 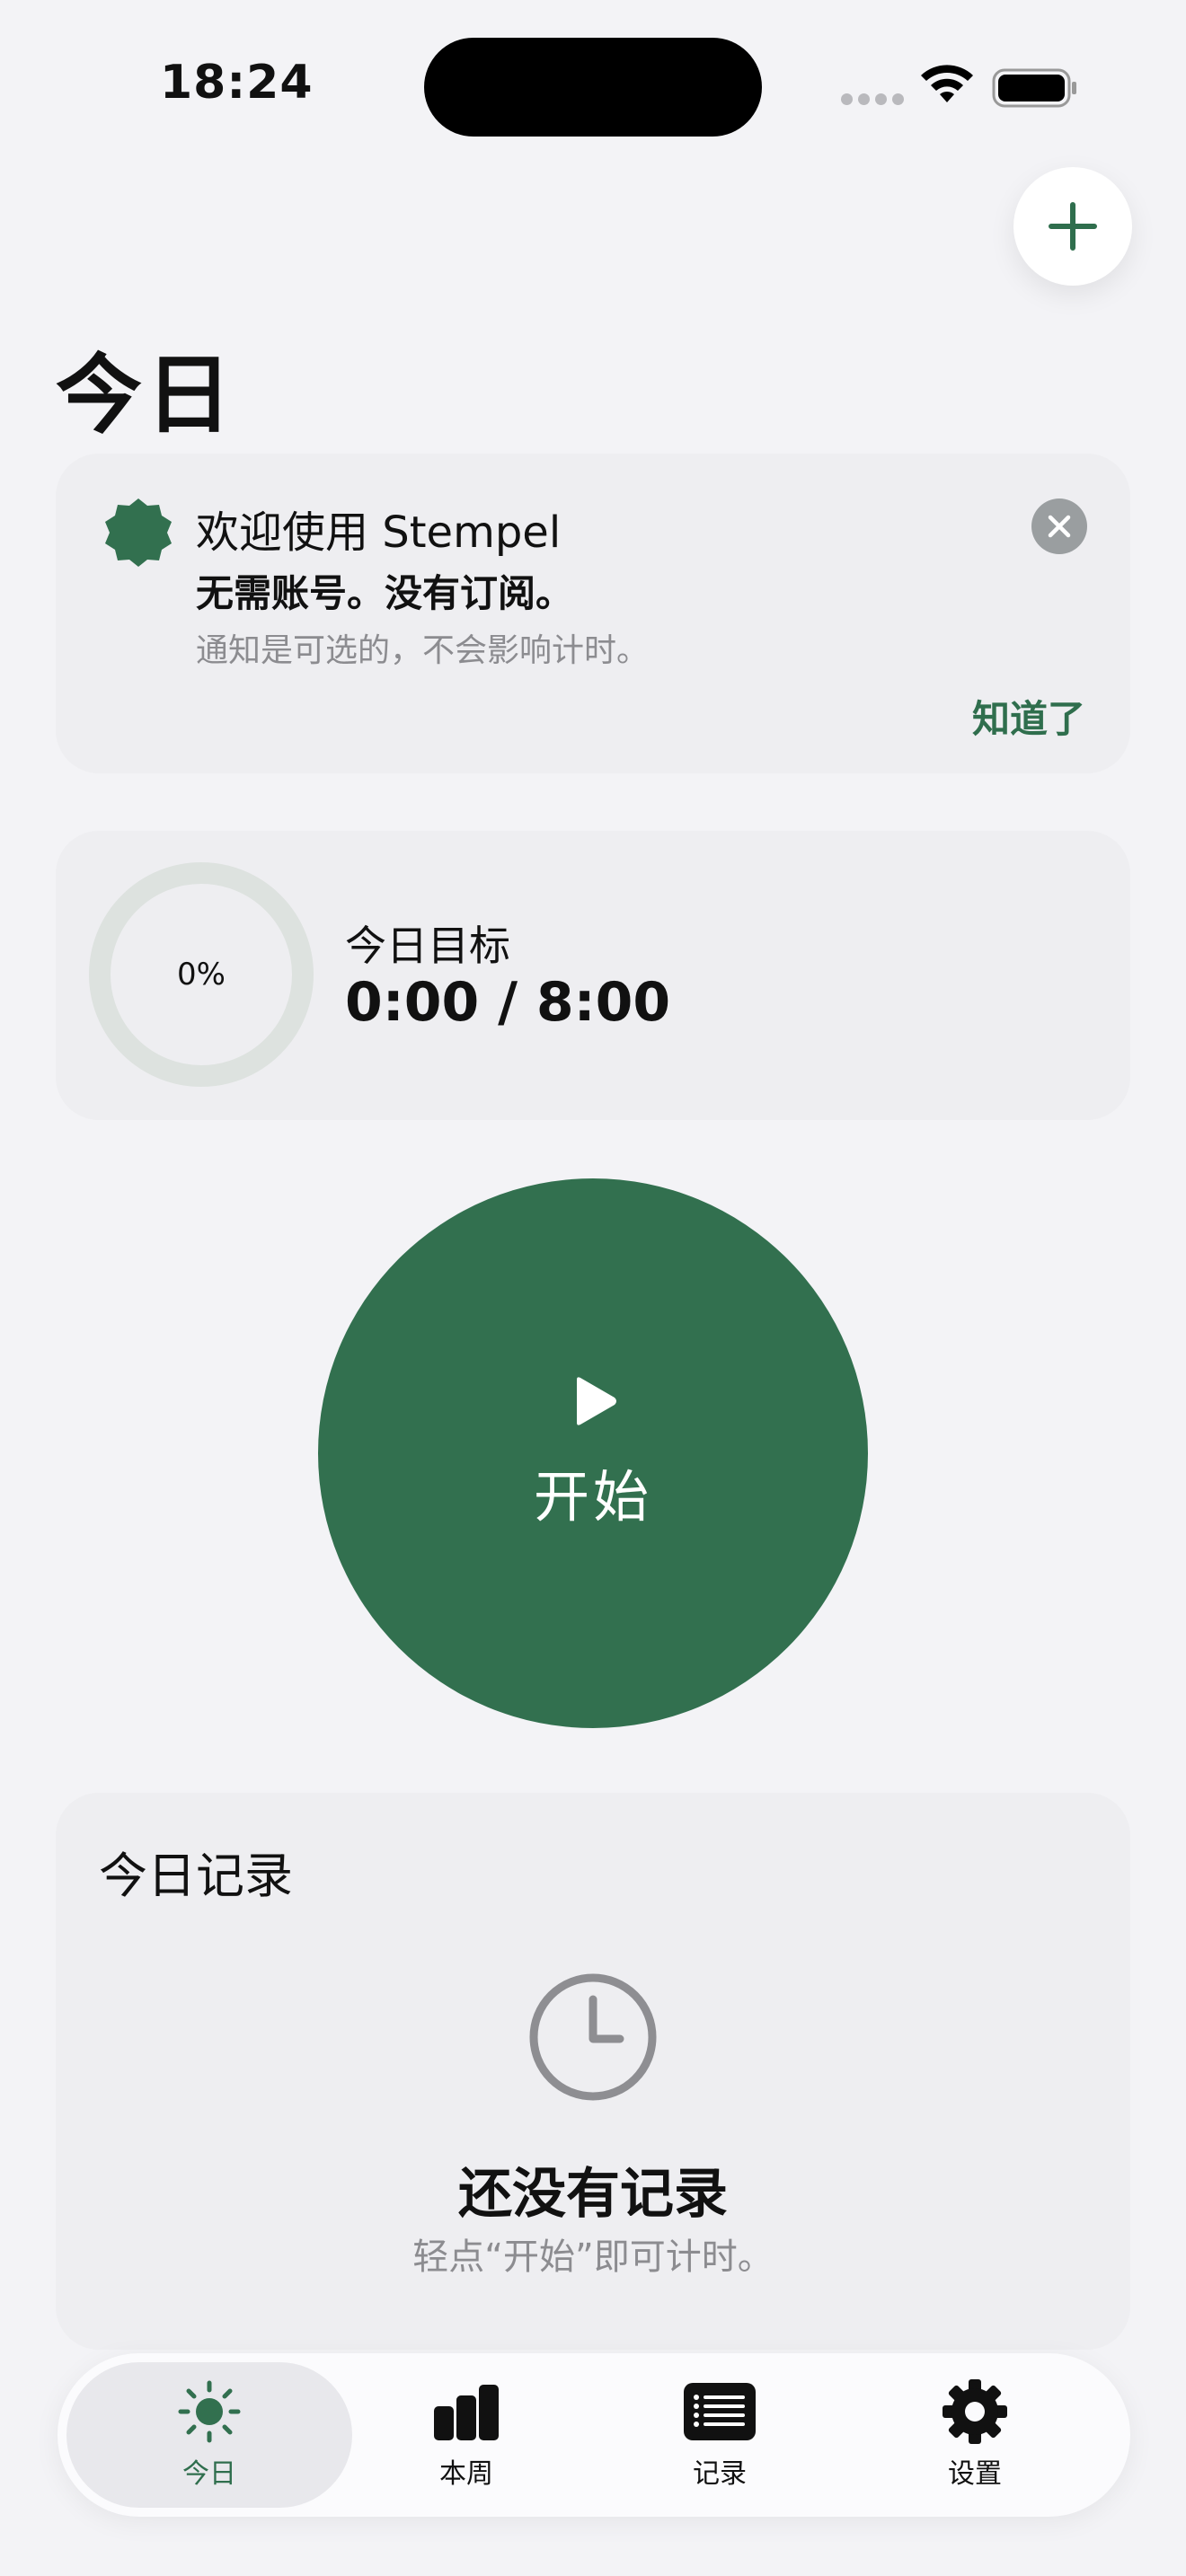 What do you see at coordinates (145, 395) in the screenshot?
I see `page-title: 今日` at bounding box center [145, 395].